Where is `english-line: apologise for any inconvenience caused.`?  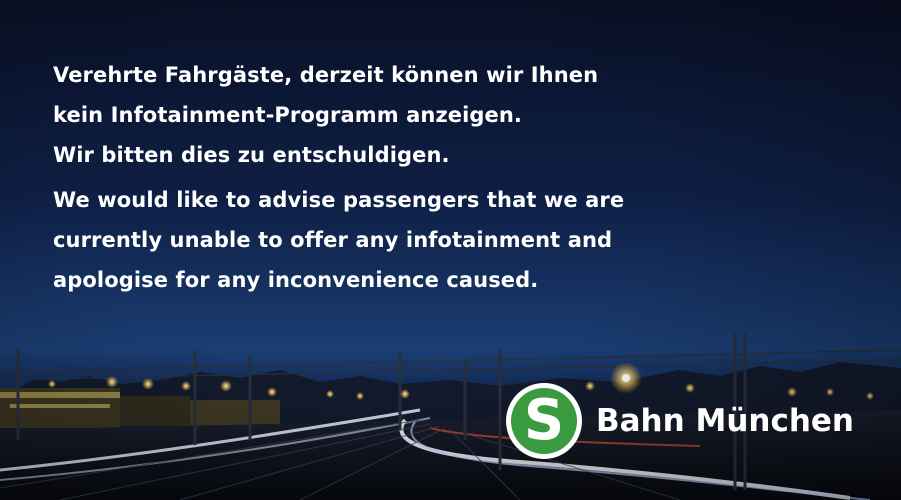
english-line: apologise for any inconvenience caused. is located at coordinates (296, 280).